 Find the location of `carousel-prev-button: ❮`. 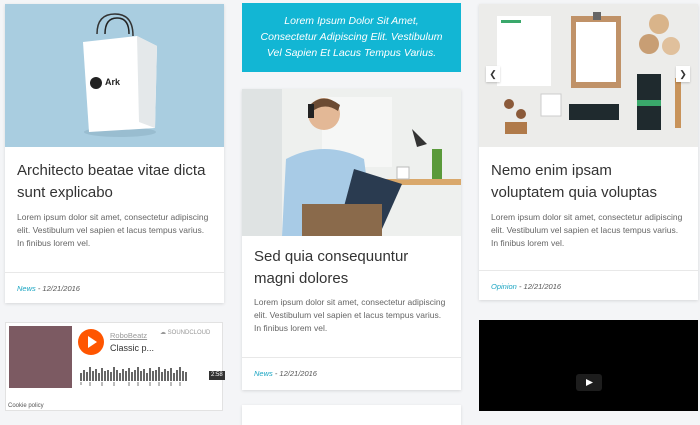

carousel-prev-button: ❮ is located at coordinates (493, 74).